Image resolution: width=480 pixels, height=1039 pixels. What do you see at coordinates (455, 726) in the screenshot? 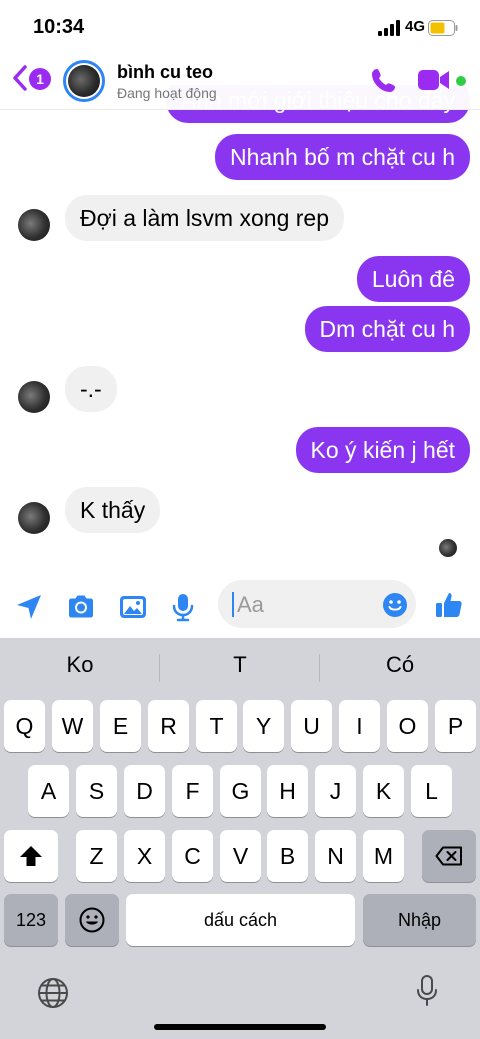
I see `key-p: P` at bounding box center [455, 726].